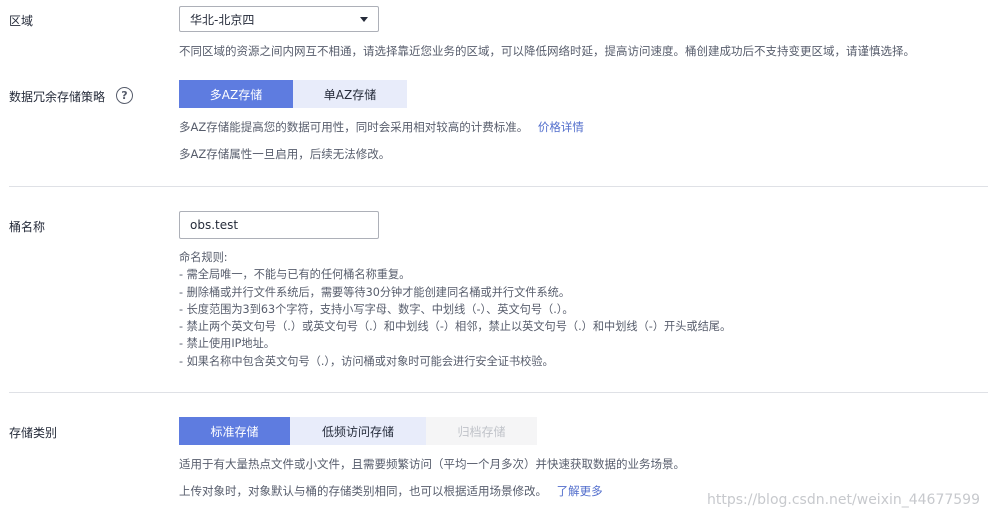 The width and height of the screenshot is (988, 514). What do you see at coordinates (227, 344) in the screenshot?
I see `naming-rule-item: - 禁止使用IP地址。` at bounding box center [227, 344].